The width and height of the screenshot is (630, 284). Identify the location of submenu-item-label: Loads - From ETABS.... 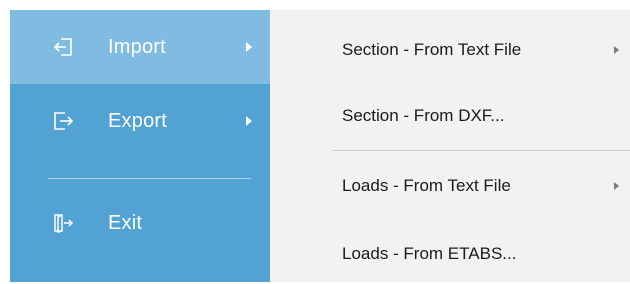
(429, 253).